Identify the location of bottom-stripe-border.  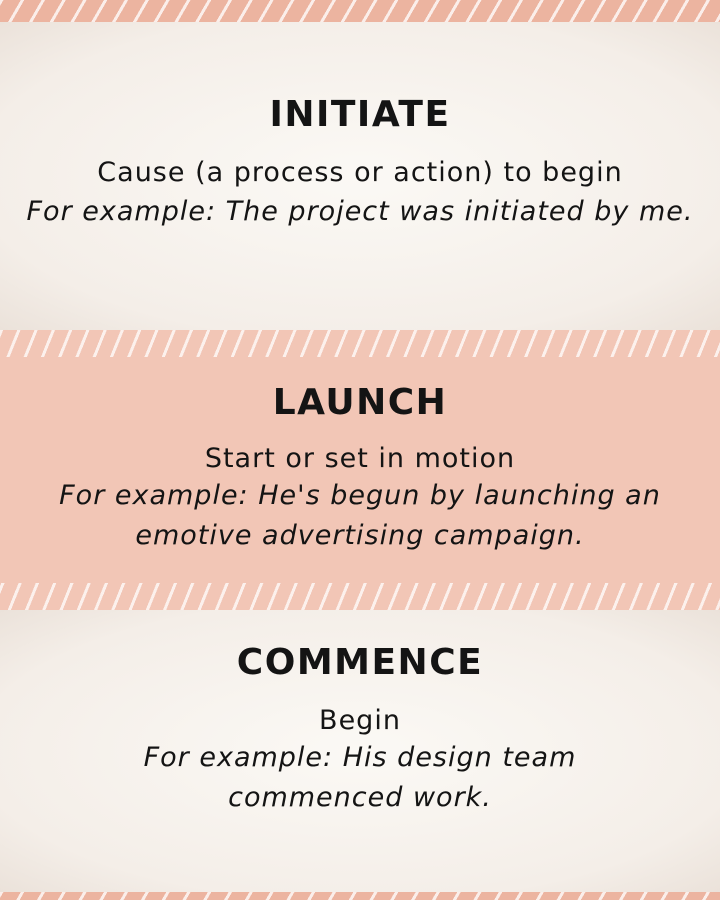
(360, 896).